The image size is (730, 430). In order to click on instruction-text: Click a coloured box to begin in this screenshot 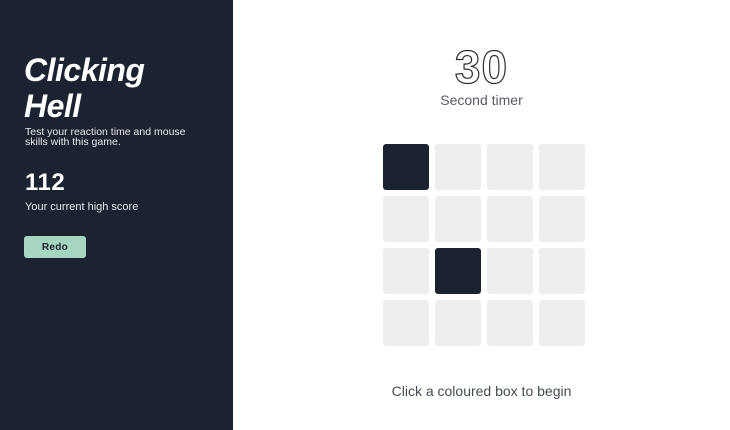, I will do `click(481, 391)`.